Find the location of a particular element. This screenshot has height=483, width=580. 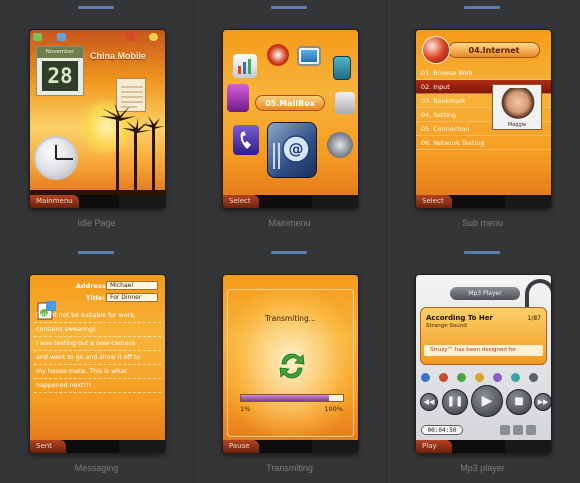

volume-icon is located at coordinates (505, 430).